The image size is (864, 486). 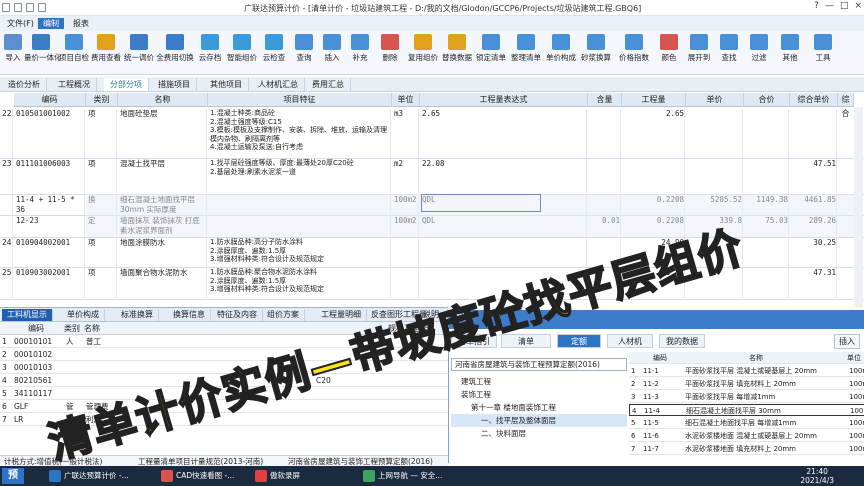 What do you see at coordinates (504, 100) in the screenshot?
I see `grid-header-6: 工程量表达式` at bounding box center [504, 100].